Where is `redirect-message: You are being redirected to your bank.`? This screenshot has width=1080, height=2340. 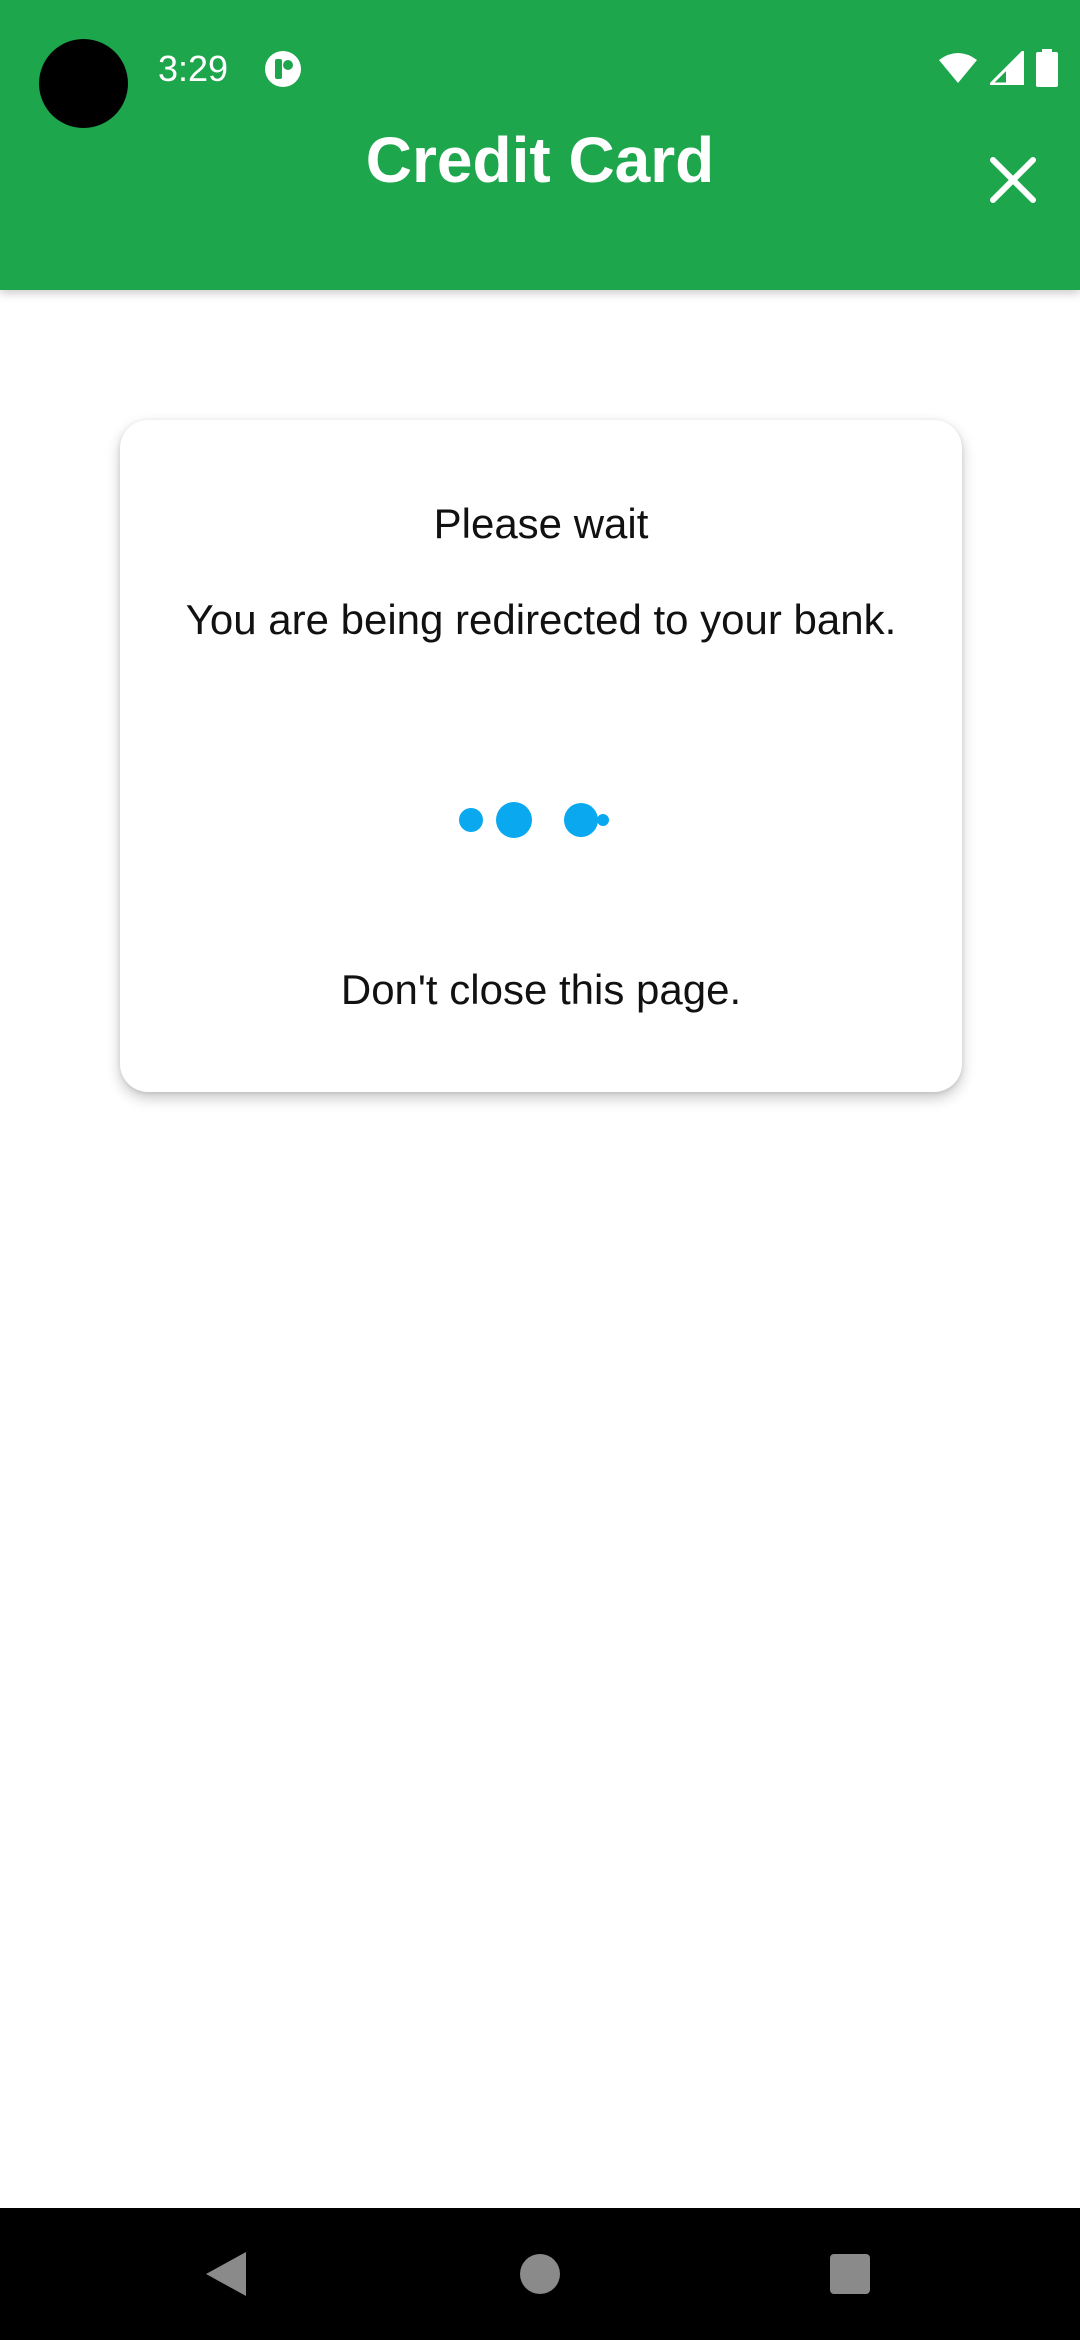
redirect-message: You are being redirected to your bank. is located at coordinates (541, 619).